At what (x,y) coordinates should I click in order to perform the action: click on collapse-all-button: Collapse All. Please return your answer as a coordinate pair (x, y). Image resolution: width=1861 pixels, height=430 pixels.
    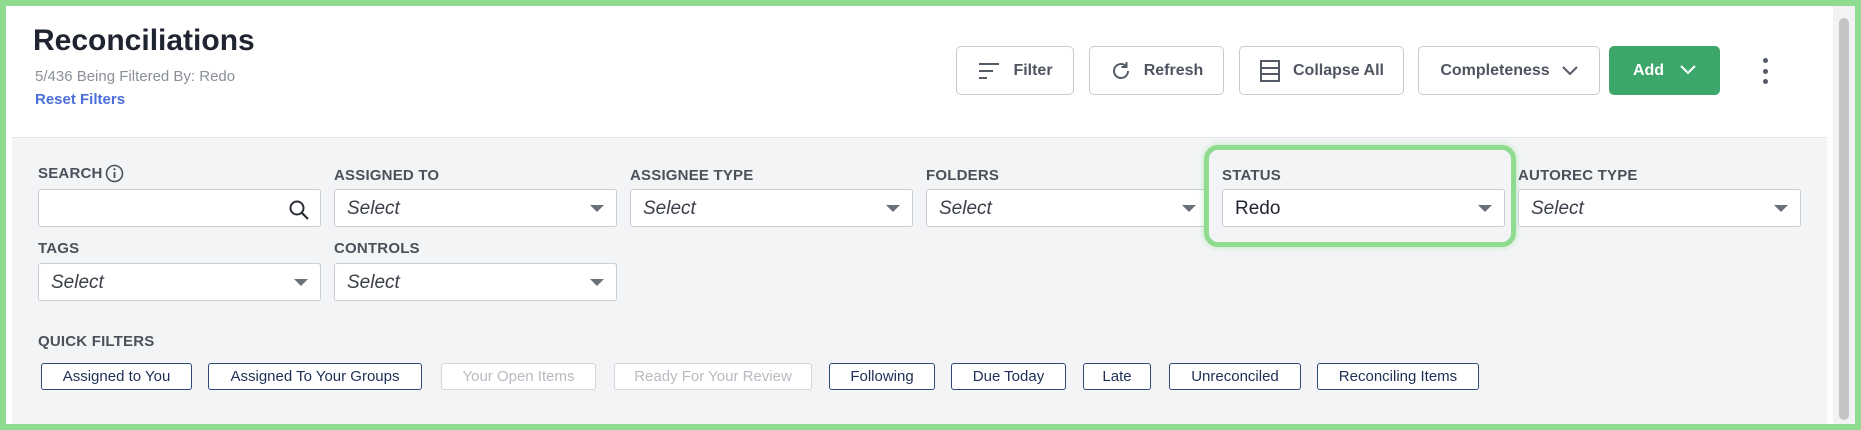
    Looking at the image, I should click on (1321, 70).